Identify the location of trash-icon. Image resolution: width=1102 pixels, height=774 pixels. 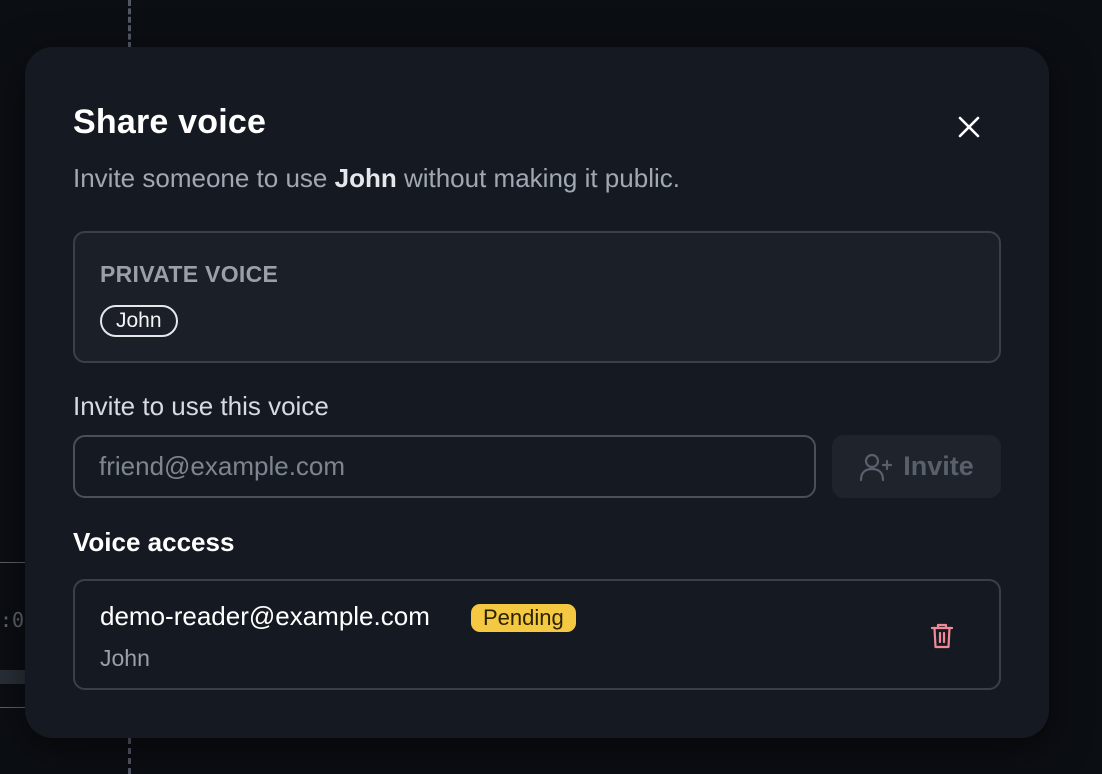
(942, 636).